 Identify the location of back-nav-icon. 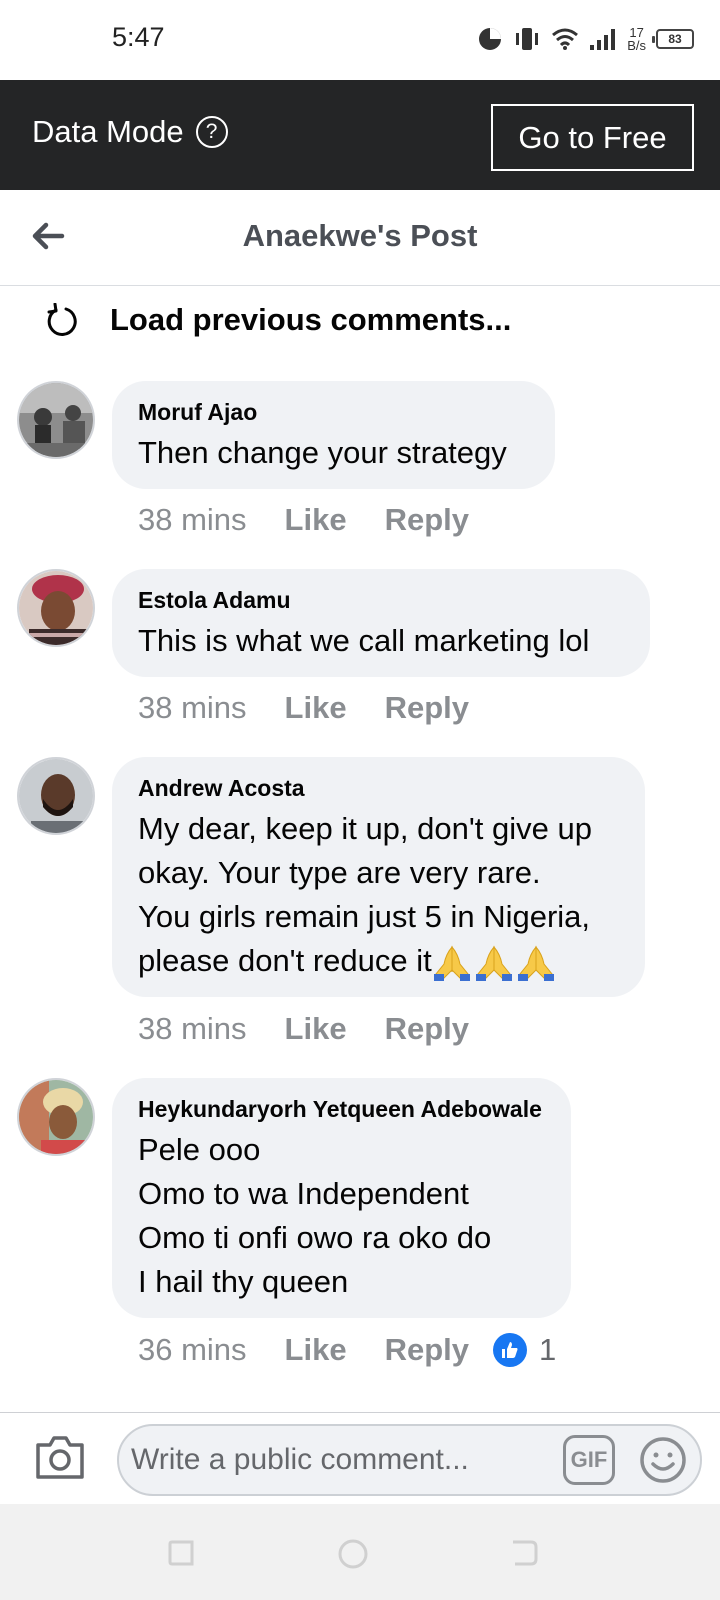
(524, 1553).